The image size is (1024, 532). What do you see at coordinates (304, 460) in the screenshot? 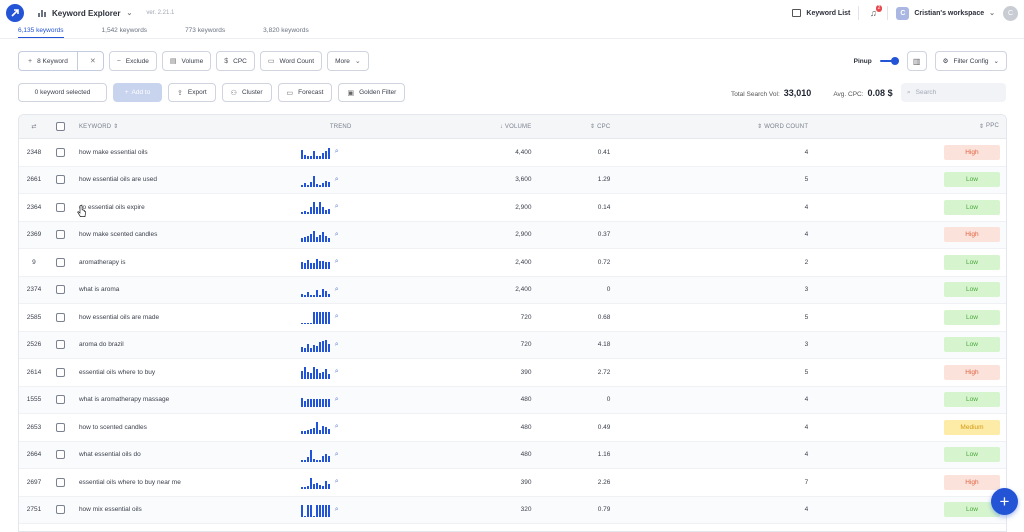
I see `trend-bar` at bounding box center [304, 460].